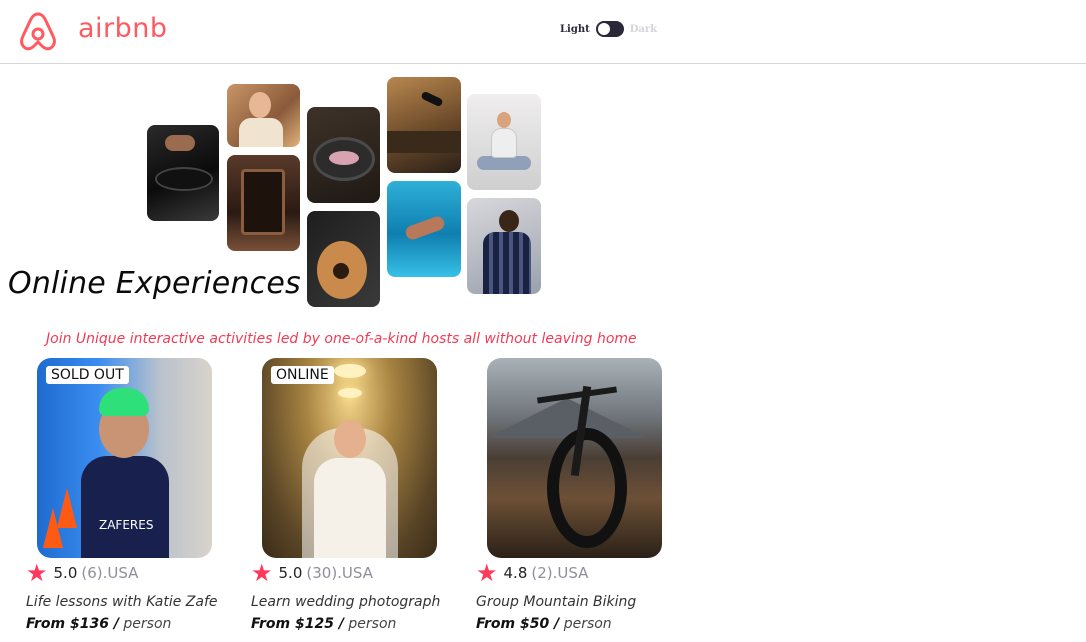 The image size is (1086, 642). I want to click on hero-photo-singer, so click(504, 246).